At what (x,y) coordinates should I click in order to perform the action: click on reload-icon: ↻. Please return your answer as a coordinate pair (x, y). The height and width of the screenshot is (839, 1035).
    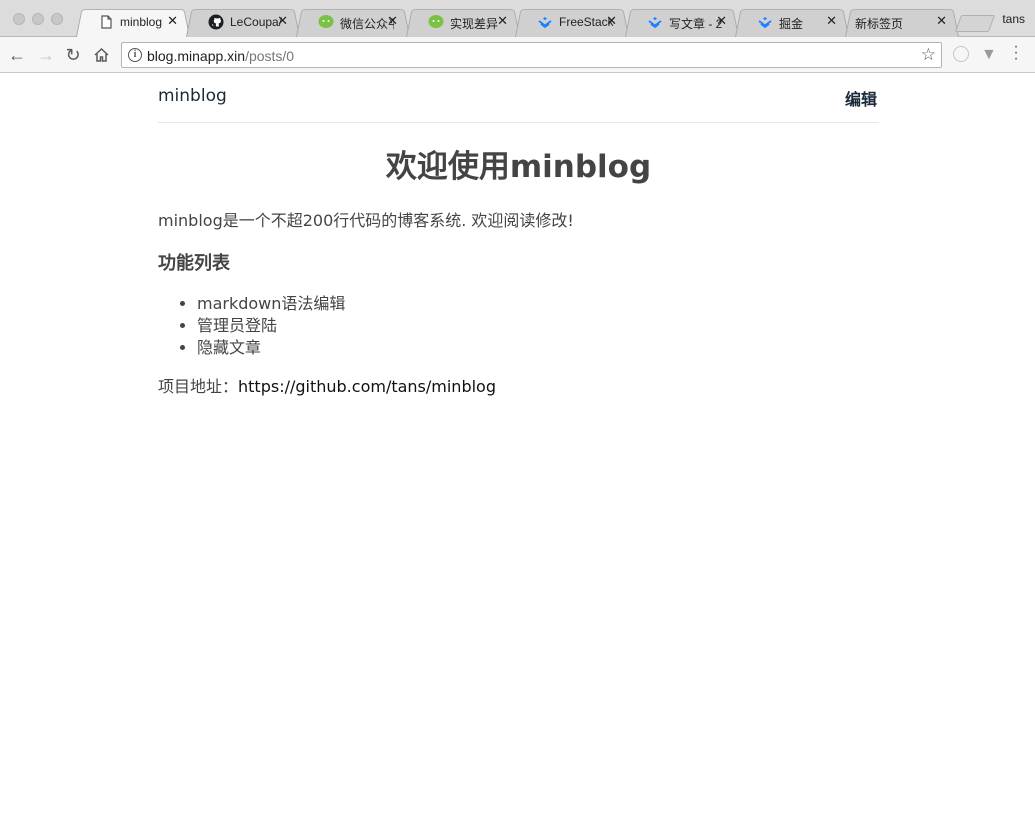
    Looking at the image, I should click on (73, 55).